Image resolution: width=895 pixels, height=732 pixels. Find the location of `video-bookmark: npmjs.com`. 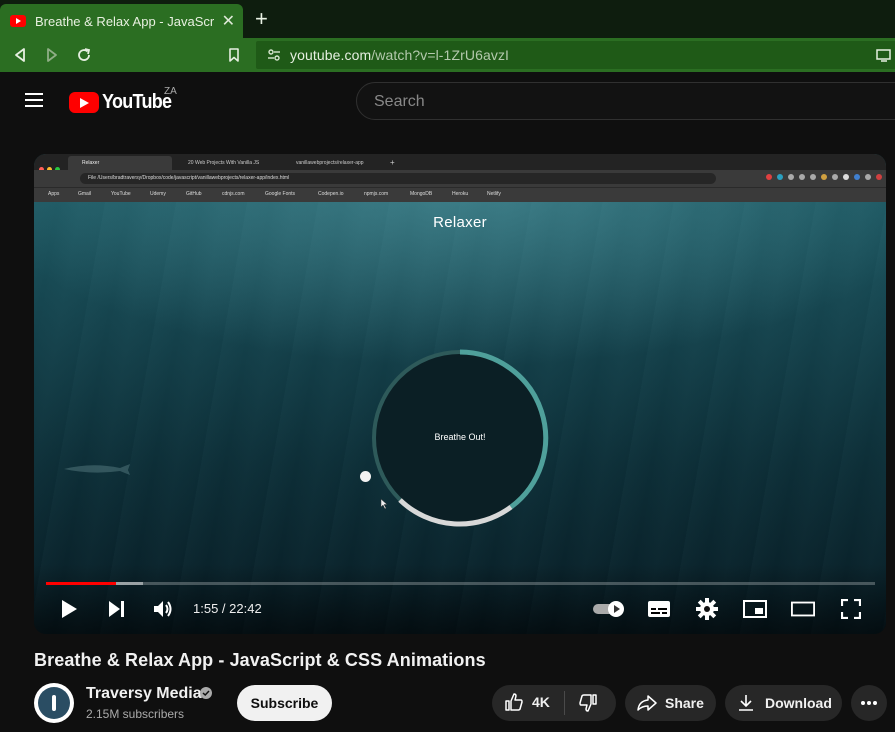

video-bookmark: npmjs.com is located at coordinates (376, 194).